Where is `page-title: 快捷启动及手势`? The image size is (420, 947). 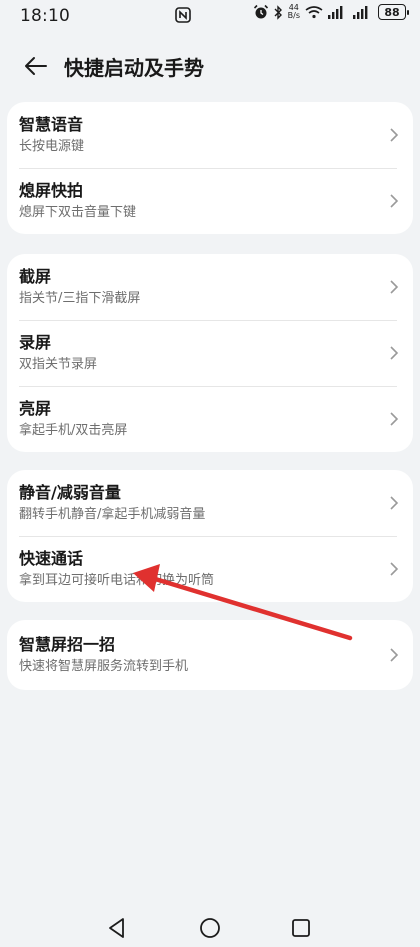
page-title: 快捷启动及手势 is located at coordinates (134, 67).